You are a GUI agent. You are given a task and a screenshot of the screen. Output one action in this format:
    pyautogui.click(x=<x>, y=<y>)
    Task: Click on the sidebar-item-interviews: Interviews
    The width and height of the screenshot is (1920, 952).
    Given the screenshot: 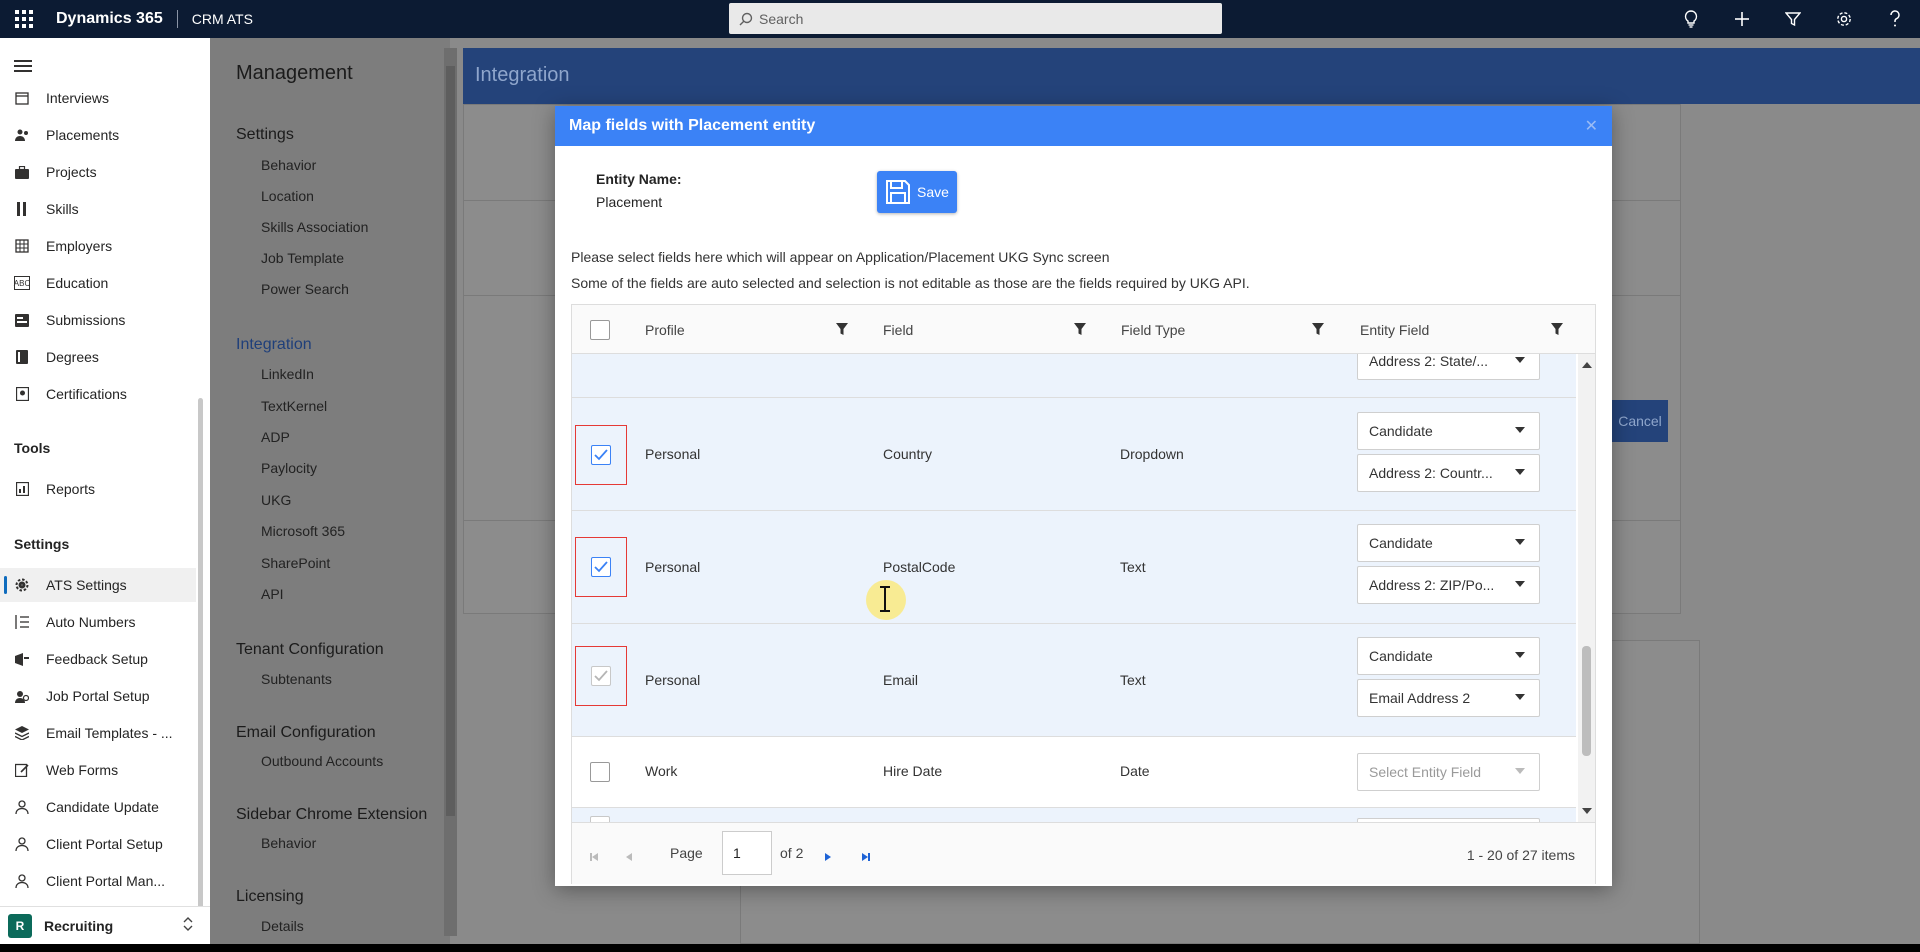 What is the action you would take?
    pyautogui.click(x=98, y=98)
    